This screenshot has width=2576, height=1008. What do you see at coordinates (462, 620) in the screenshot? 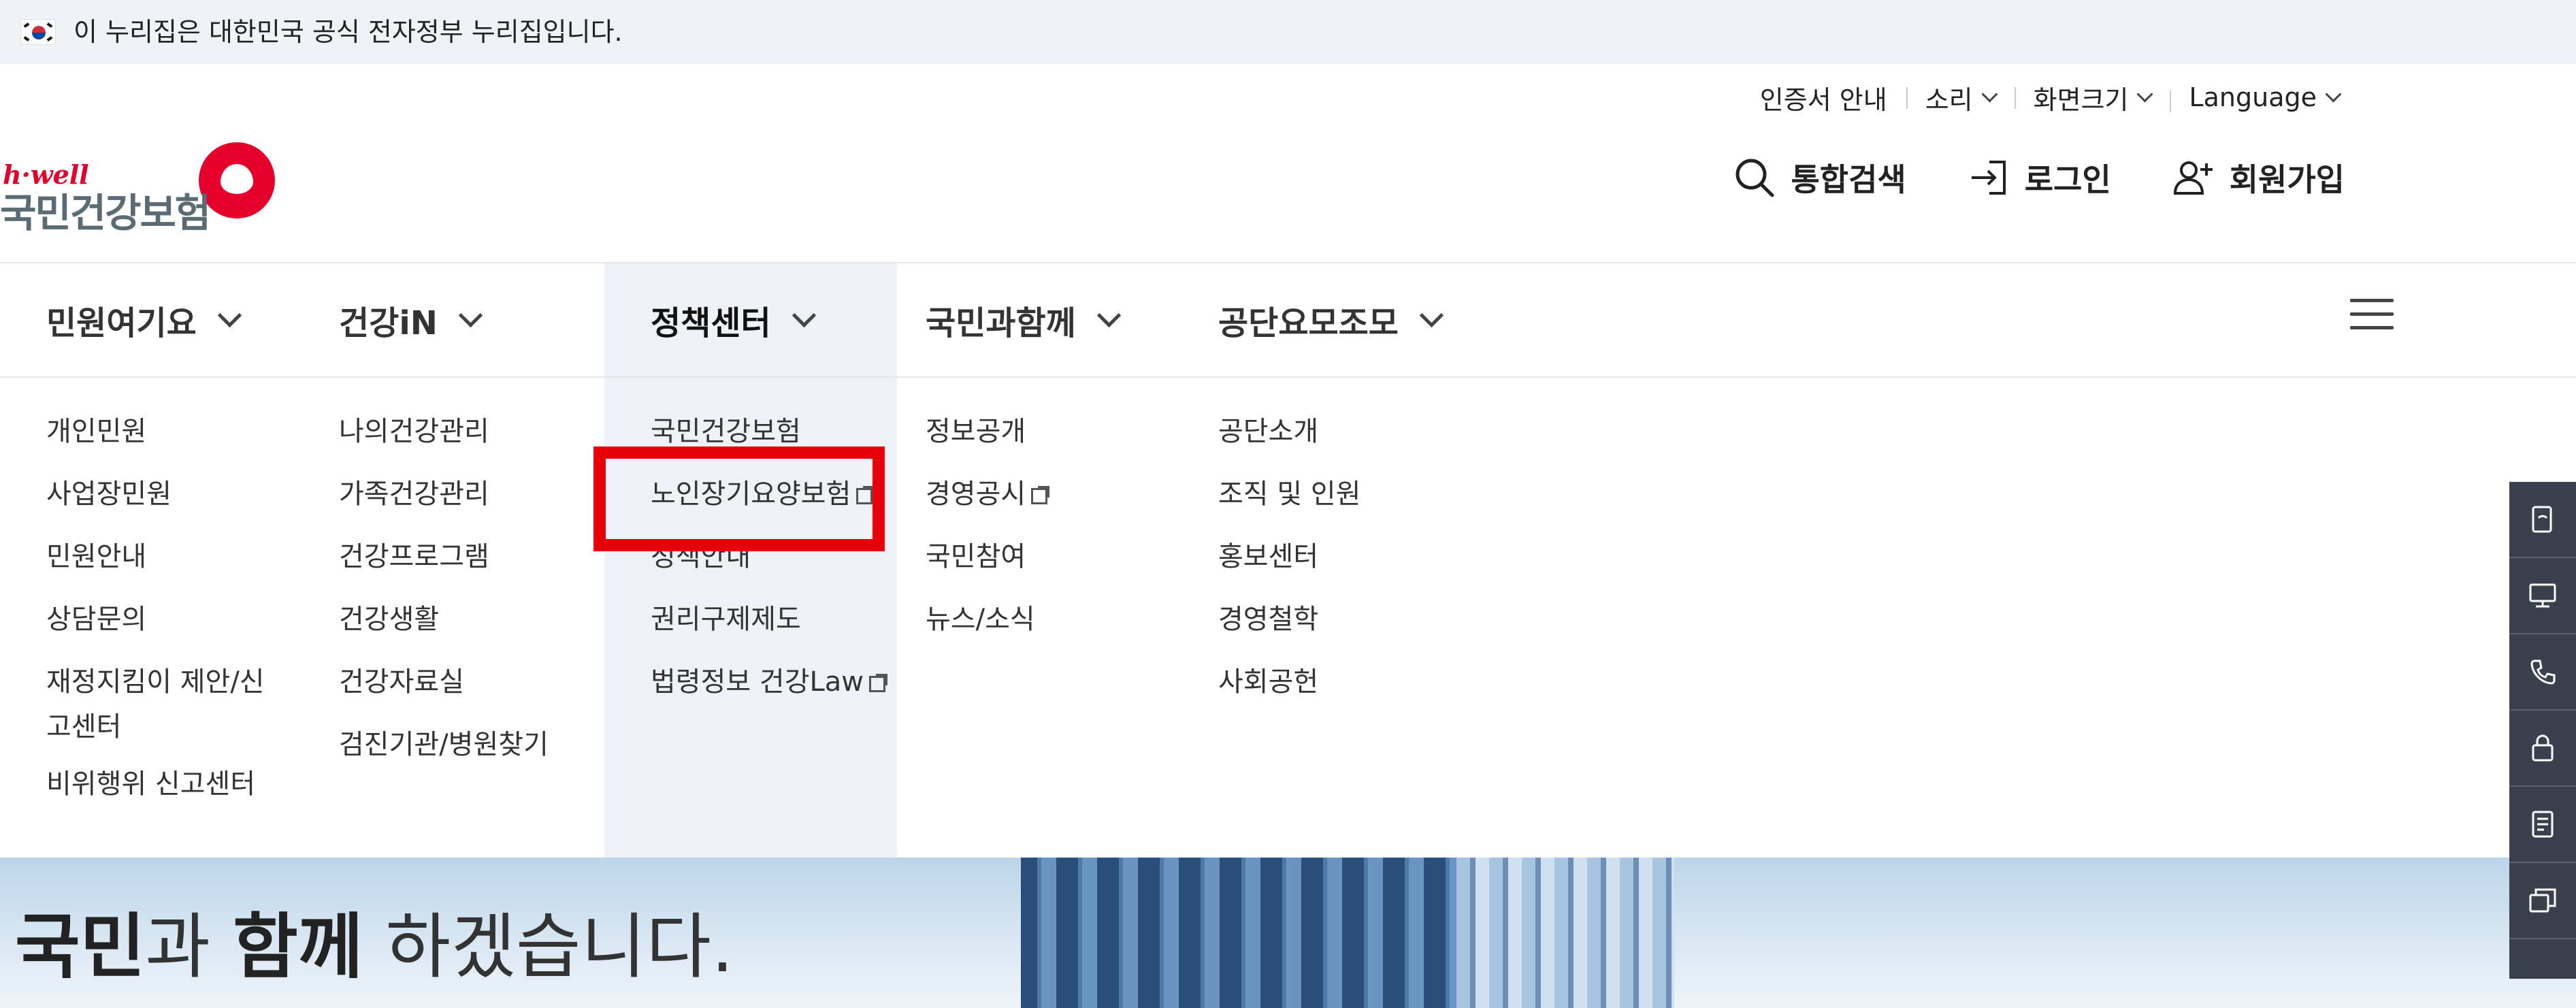
I see `menu-link: 건강생활` at bounding box center [462, 620].